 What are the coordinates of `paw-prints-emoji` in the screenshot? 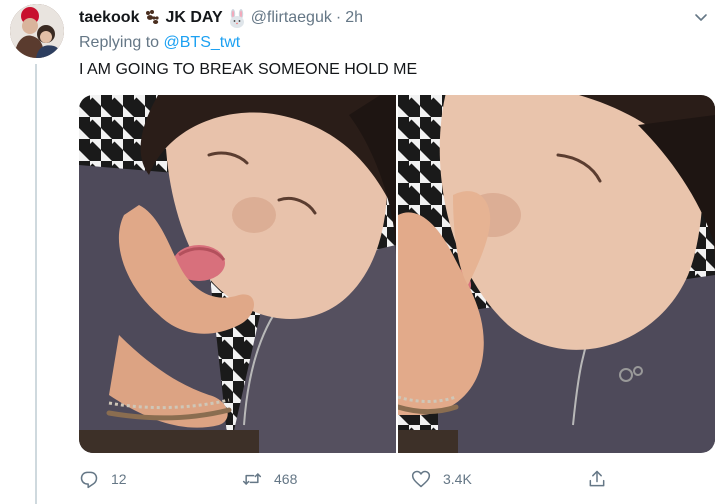 It's located at (152, 18).